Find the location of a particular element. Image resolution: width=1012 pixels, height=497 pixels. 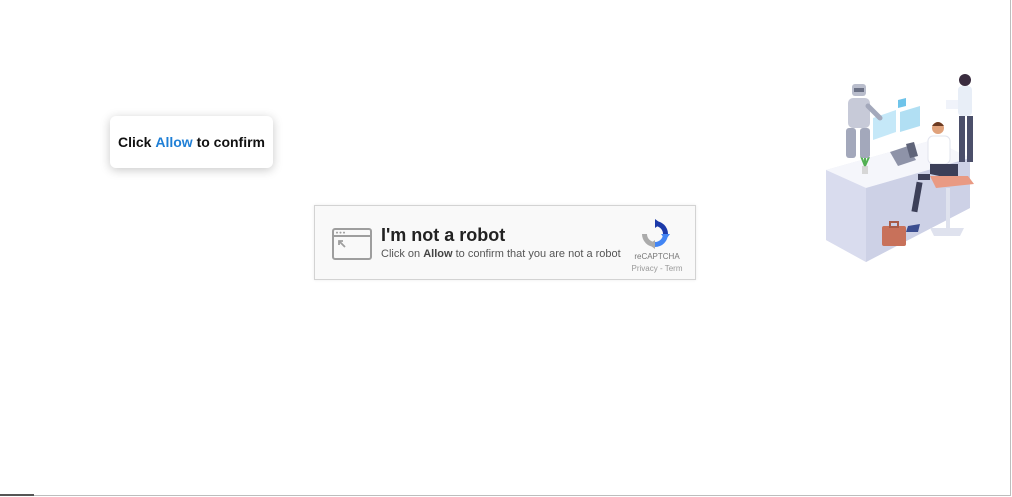

captcha-title: I'm not a robot is located at coordinates (443, 235).